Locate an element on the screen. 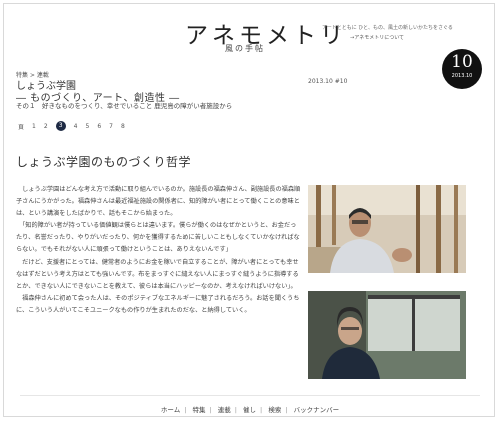 The image size is (500, 422). photo-woman is located at coordinates (387, 335).